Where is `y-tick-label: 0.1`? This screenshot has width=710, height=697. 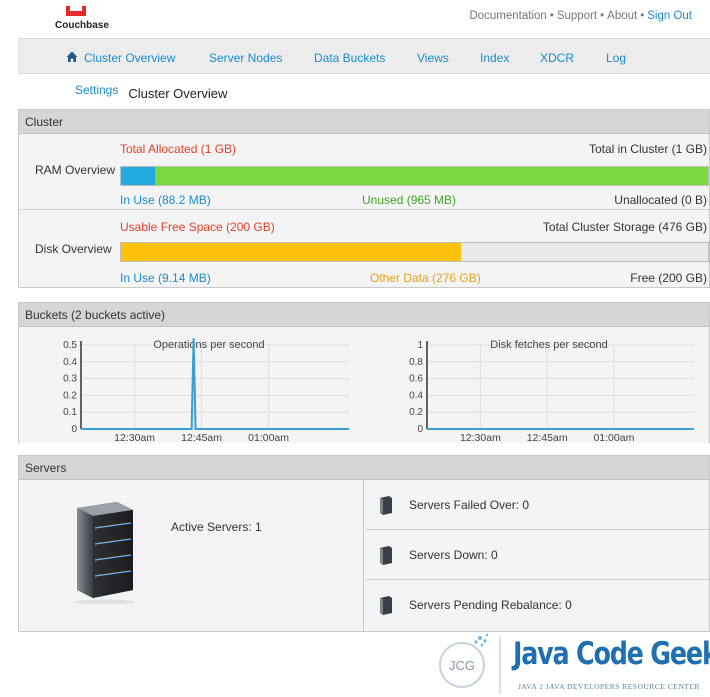 y-tick-label: 0.1 is located at coordinates (70, 412).